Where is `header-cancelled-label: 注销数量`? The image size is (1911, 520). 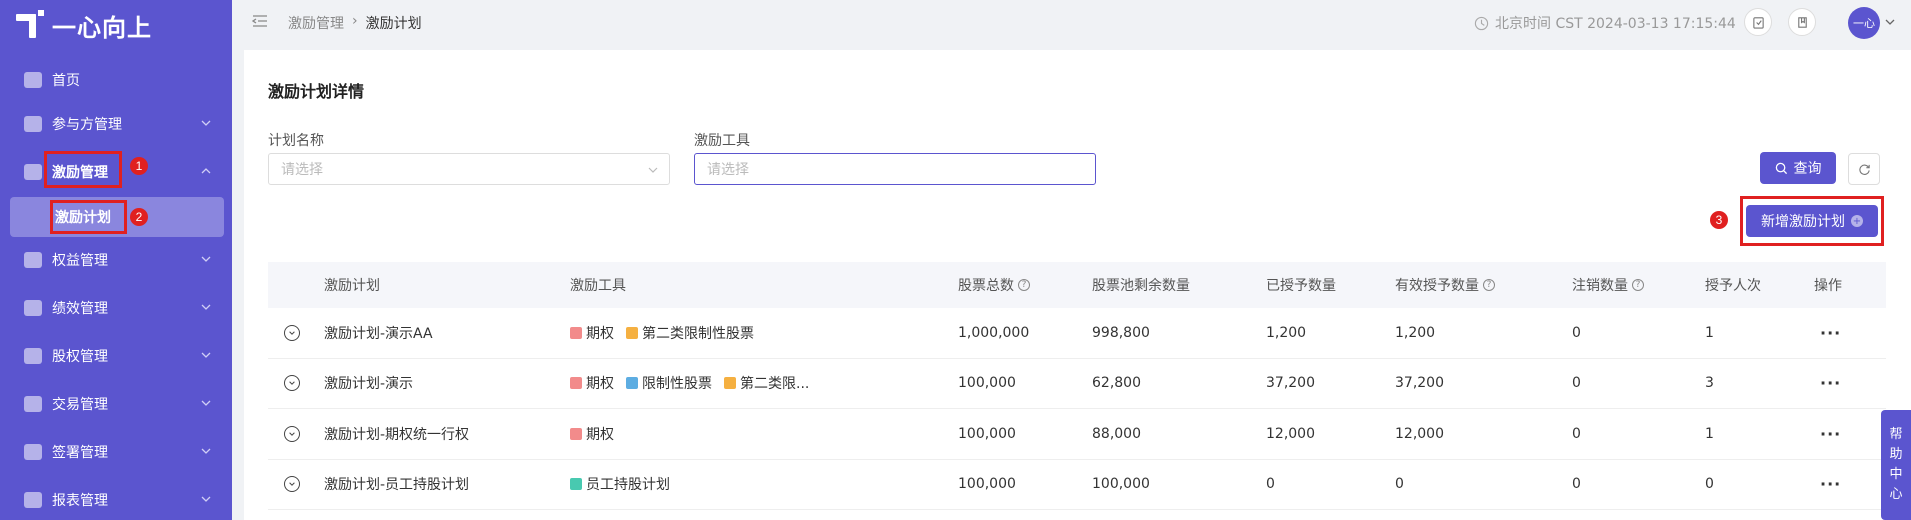
header-cancelled-label: 注销数量 is located at coordinates (1600, 286).